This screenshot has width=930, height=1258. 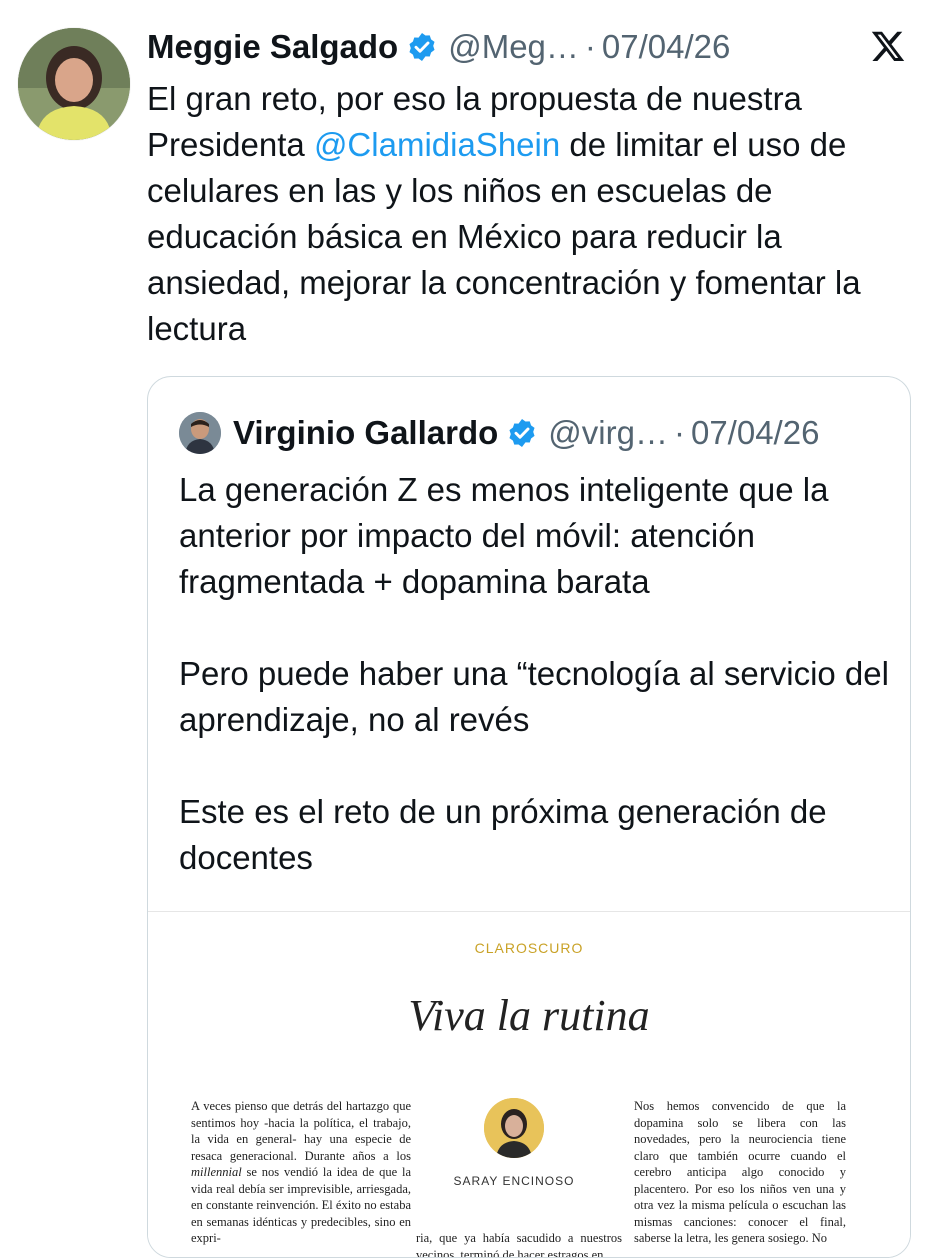 What do you see at coordinates (437, 144) in the screenshot?
I see `mention-link: @ClamidiaShein` at bounding box center [437, 144].